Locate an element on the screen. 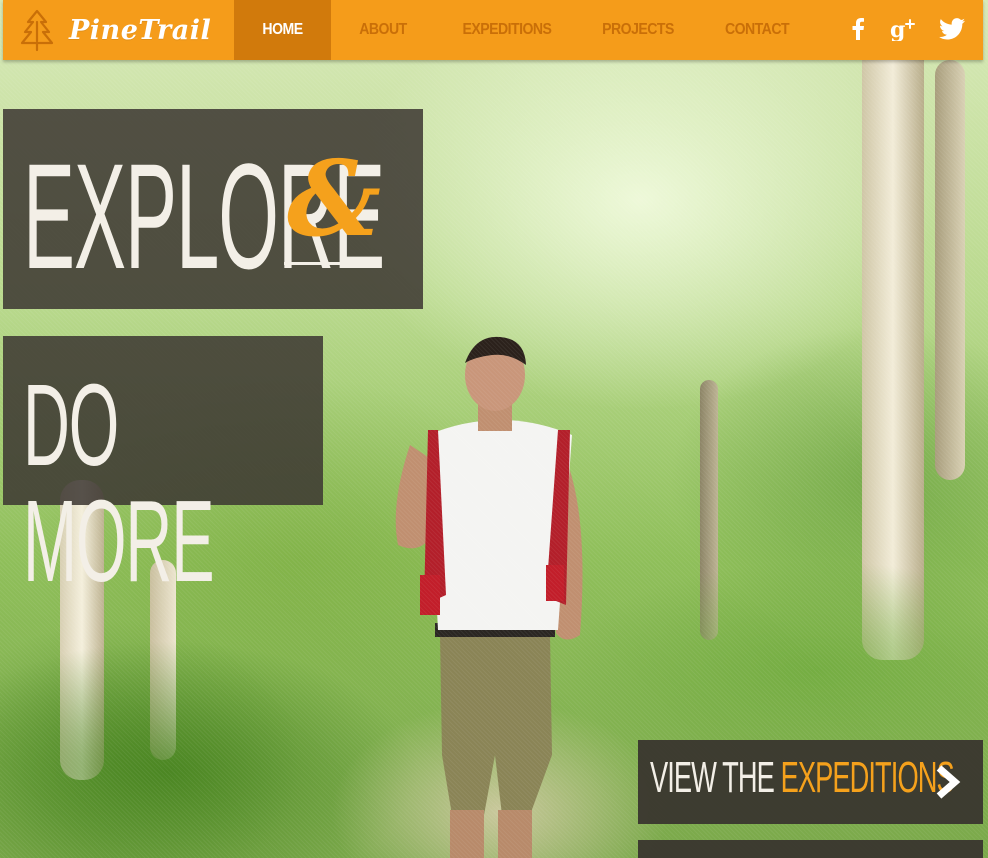 The image size is (988, 858). brand-name: PineTrail is located at coordinates (140, 30).